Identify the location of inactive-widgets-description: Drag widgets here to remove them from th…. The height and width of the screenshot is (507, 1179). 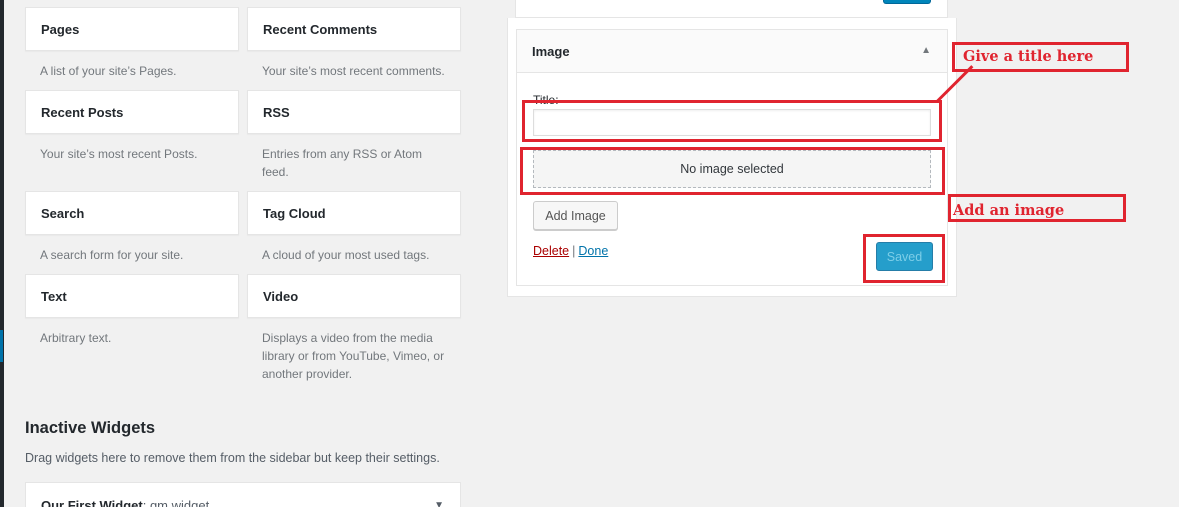
(232, 458).